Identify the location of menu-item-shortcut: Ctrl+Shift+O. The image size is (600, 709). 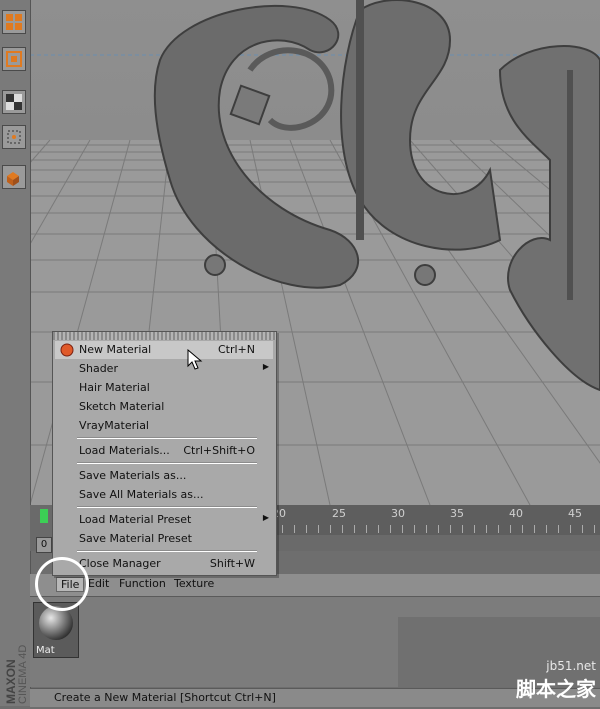
(219, 450).